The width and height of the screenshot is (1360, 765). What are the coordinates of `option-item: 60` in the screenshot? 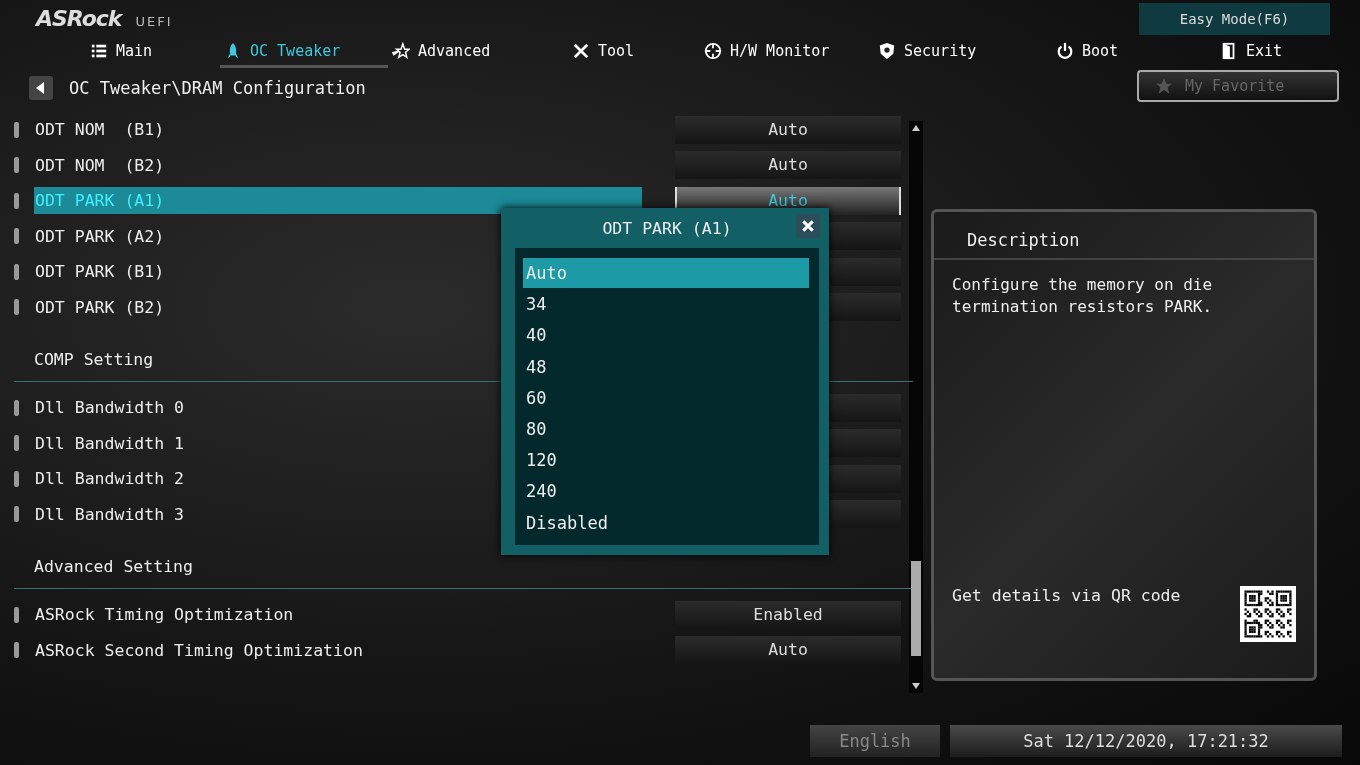 It's located at (666, 398).